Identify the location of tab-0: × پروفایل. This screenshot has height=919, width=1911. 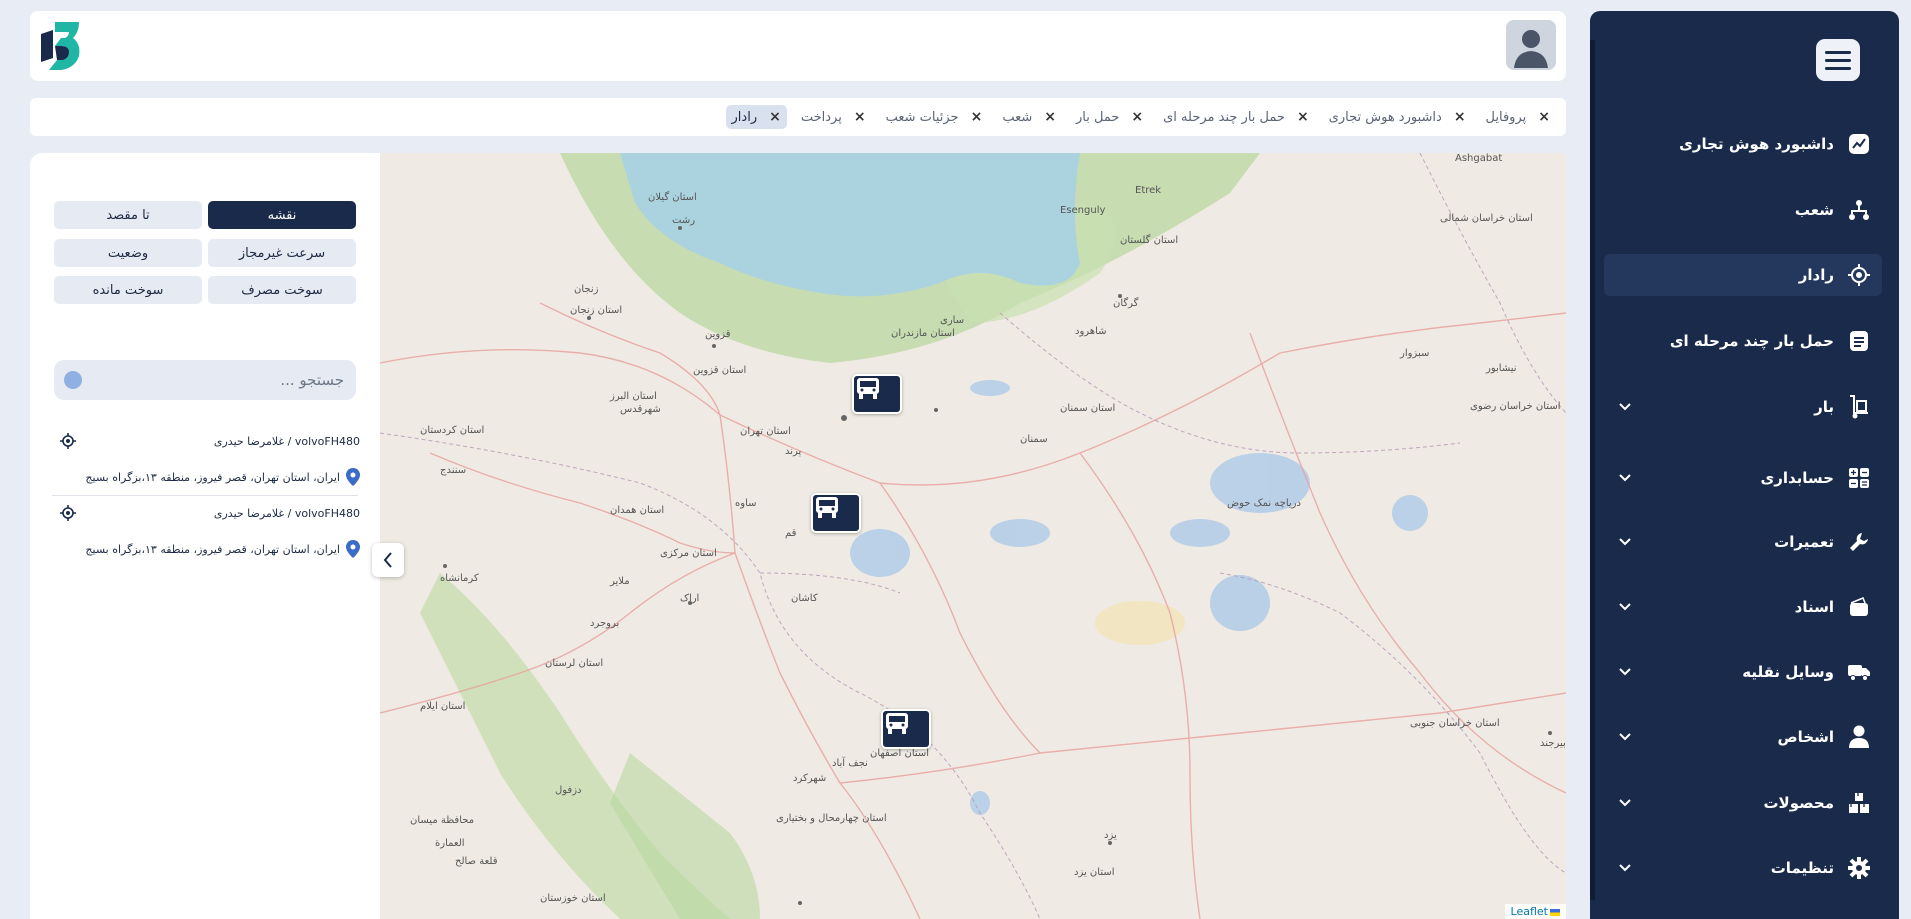
(1518, 117).